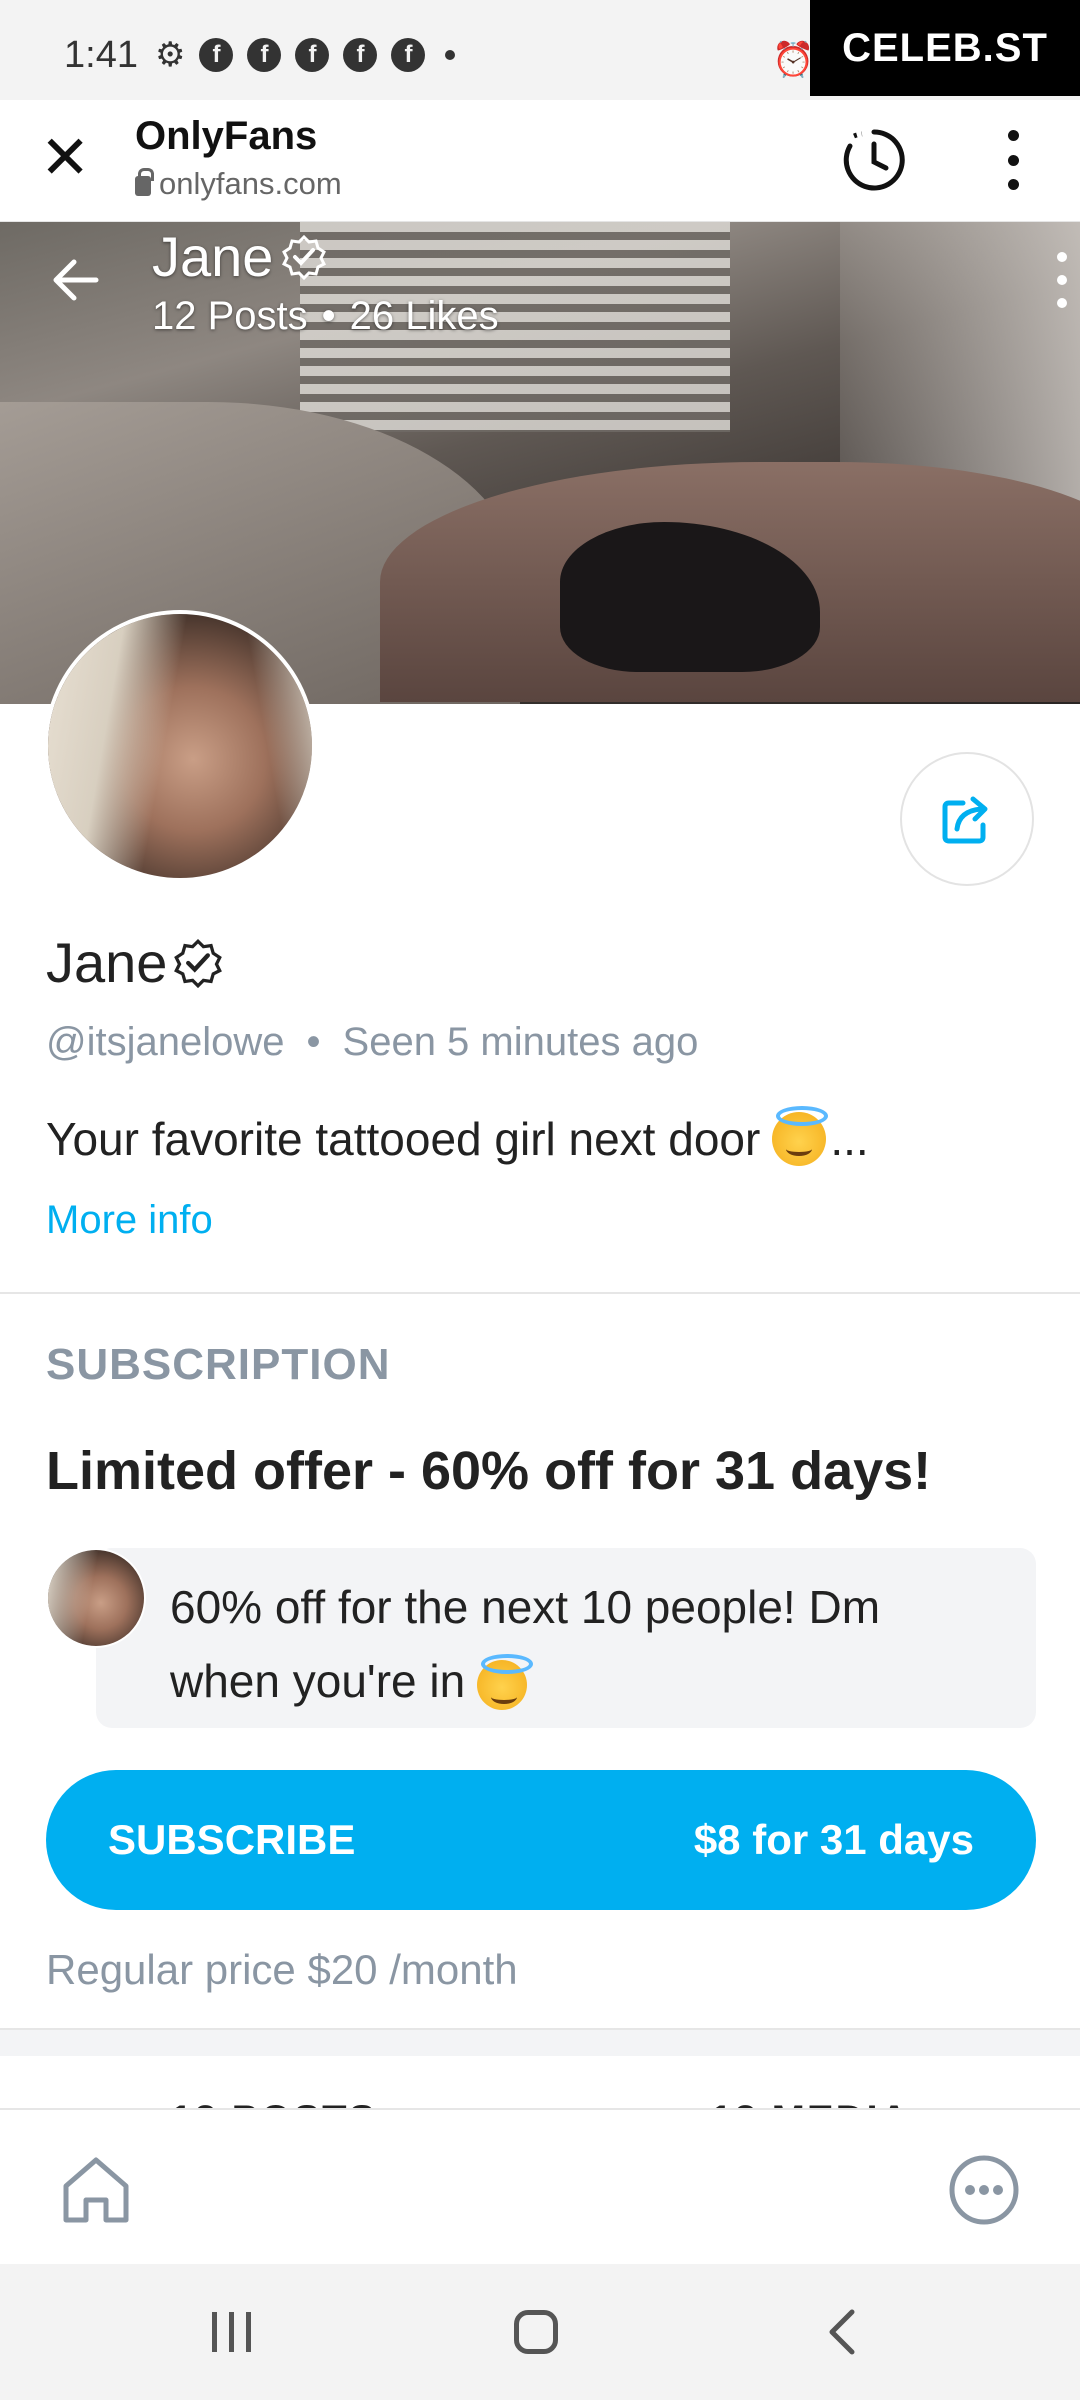  Describe the element at coordinates (540, 2042) in the screenshot. I see `section-divider` at that location.